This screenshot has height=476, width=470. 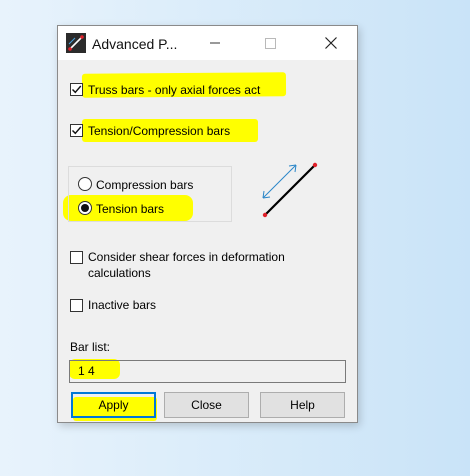 I want to click on help-button: Help, so click(x=302, y=405).